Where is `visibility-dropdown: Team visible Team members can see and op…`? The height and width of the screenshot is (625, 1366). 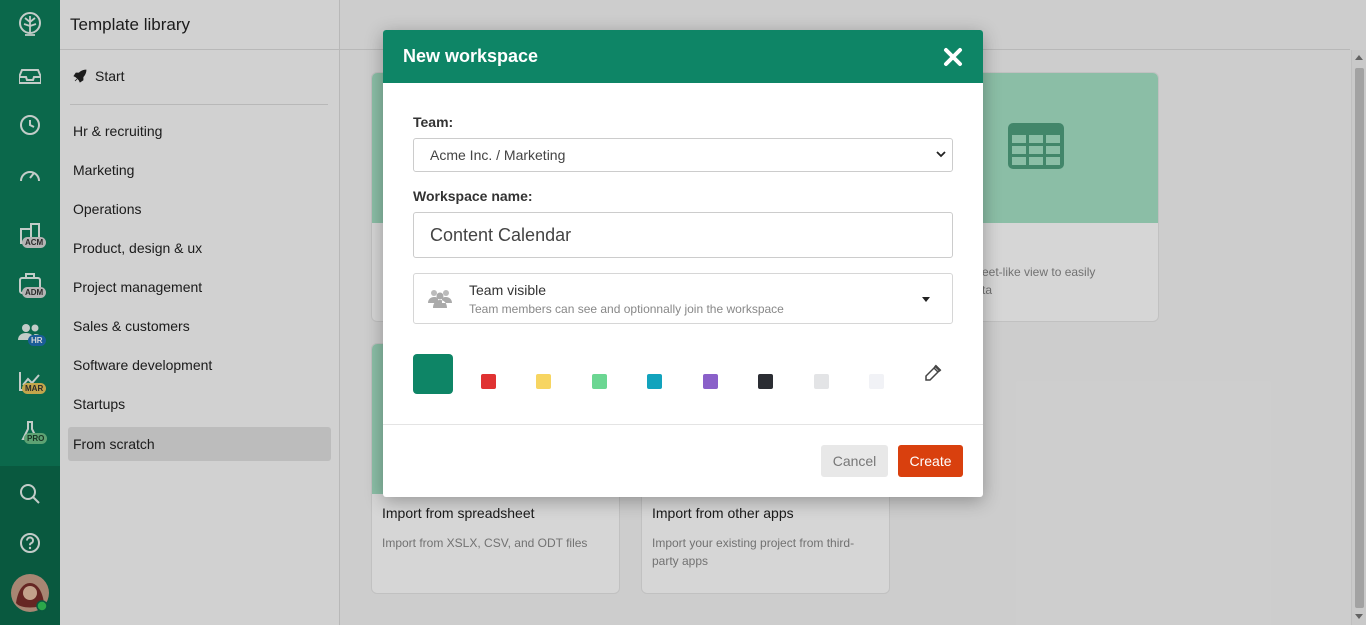
visibility-dropdown: Team visible Team members can see and op… is located at coordinates (683, 298).